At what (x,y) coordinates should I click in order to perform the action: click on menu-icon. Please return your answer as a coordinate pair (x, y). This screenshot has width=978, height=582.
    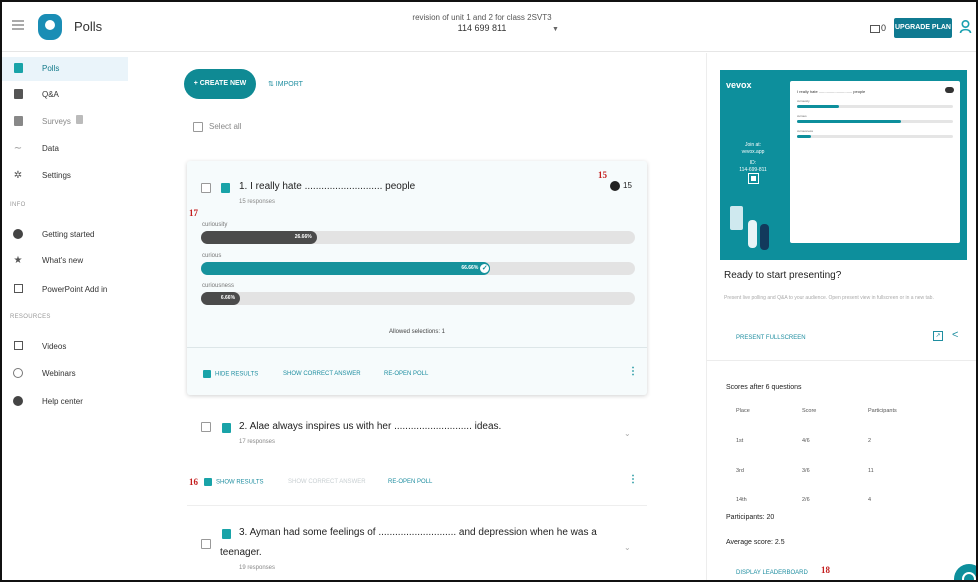
    Looking at the image, I should click on (18, 25).